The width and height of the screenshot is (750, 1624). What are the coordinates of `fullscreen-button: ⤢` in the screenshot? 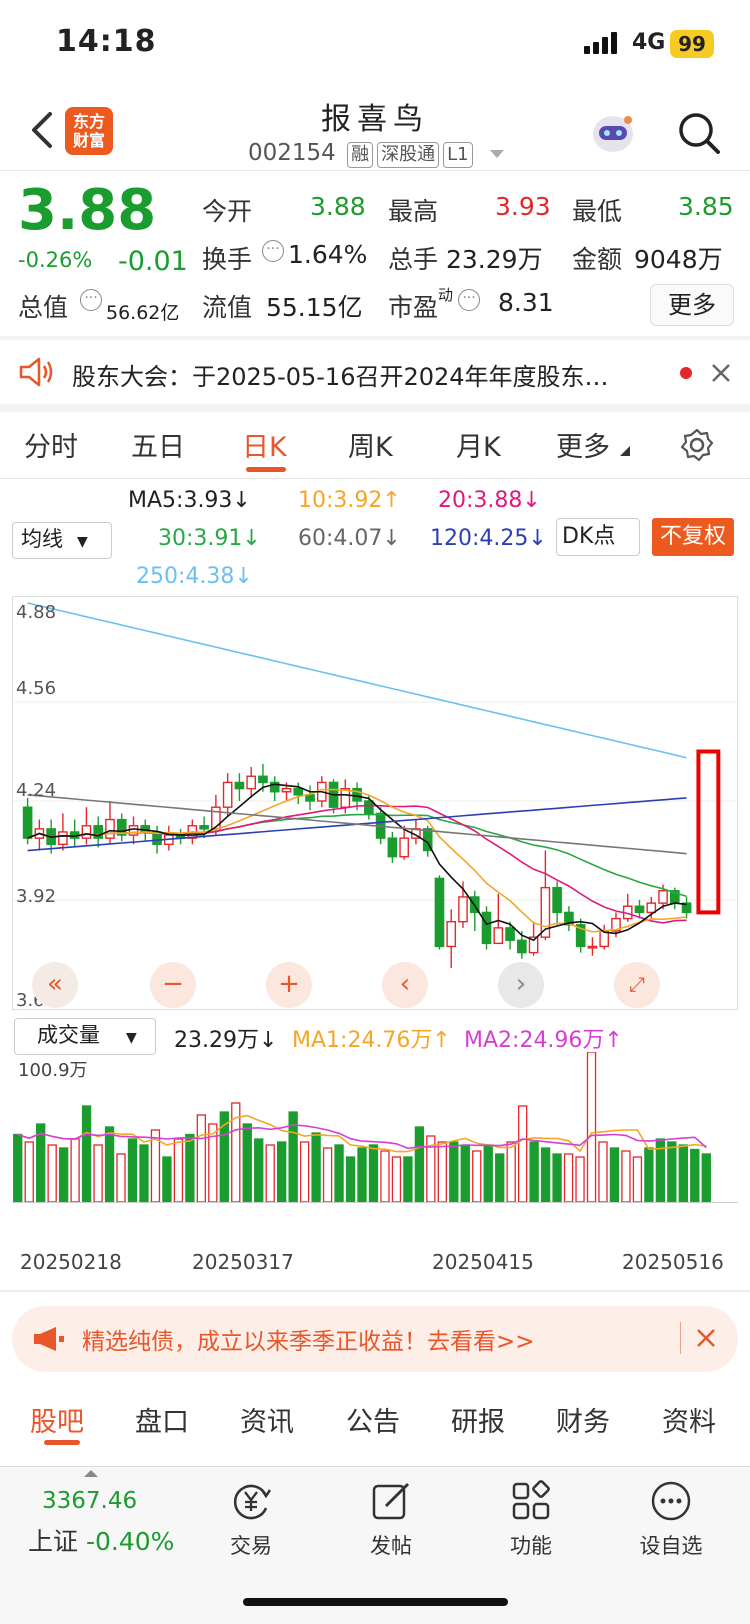 It's located at (637, 985).